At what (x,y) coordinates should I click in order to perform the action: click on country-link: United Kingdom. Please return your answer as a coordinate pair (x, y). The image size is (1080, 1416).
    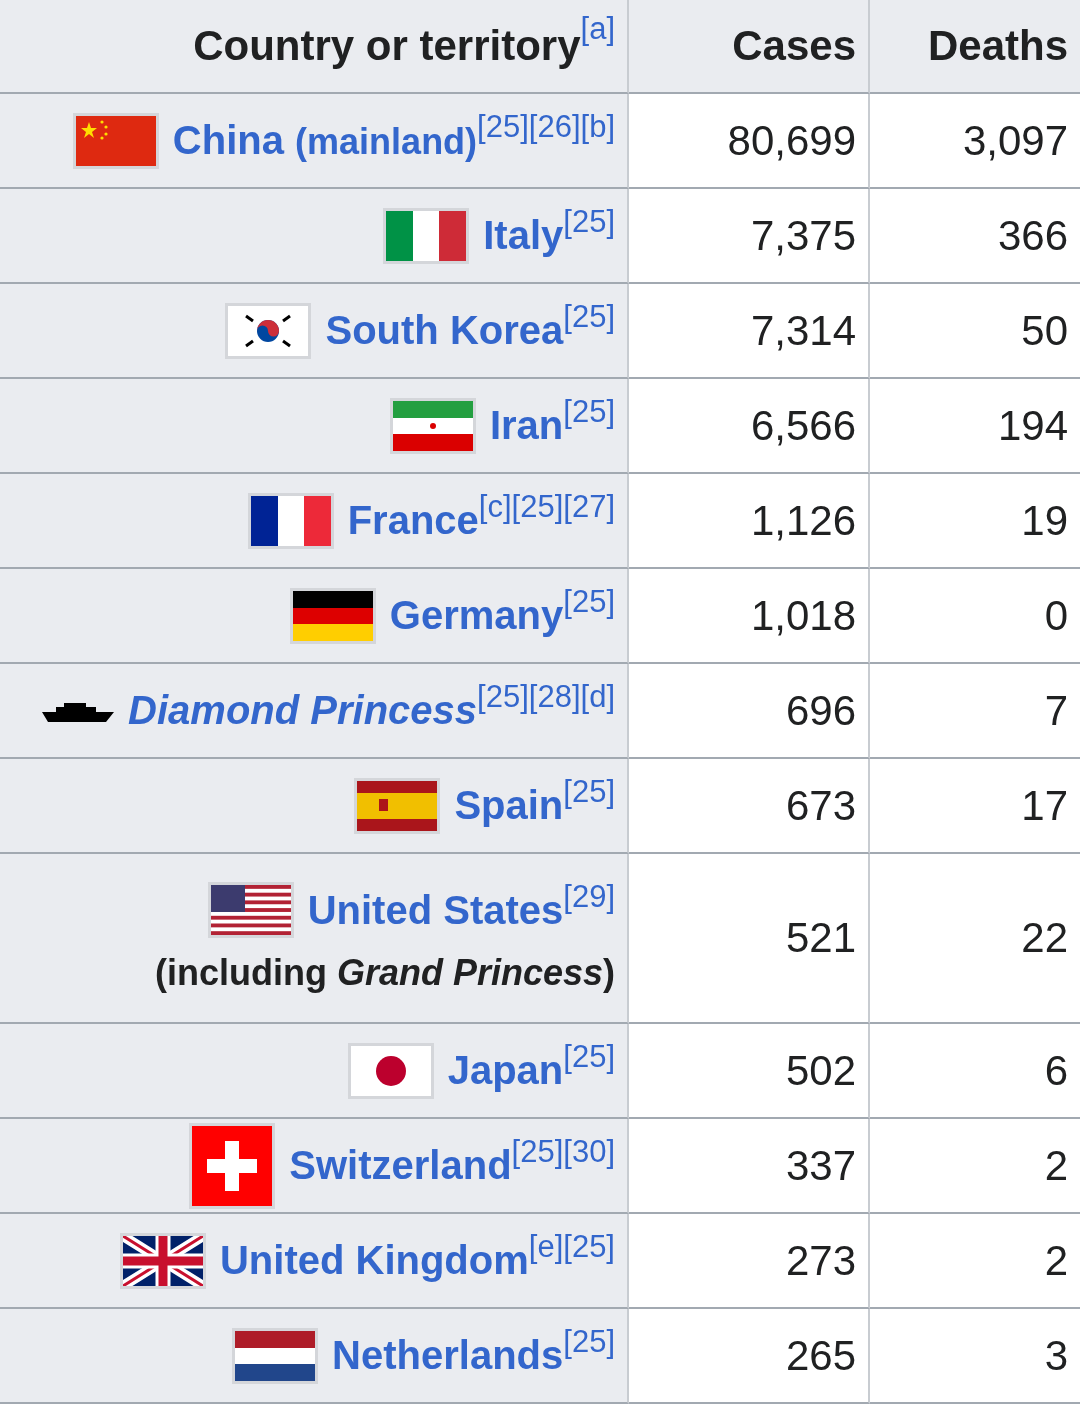
    Looking at the image, I should click on (374, 1260).